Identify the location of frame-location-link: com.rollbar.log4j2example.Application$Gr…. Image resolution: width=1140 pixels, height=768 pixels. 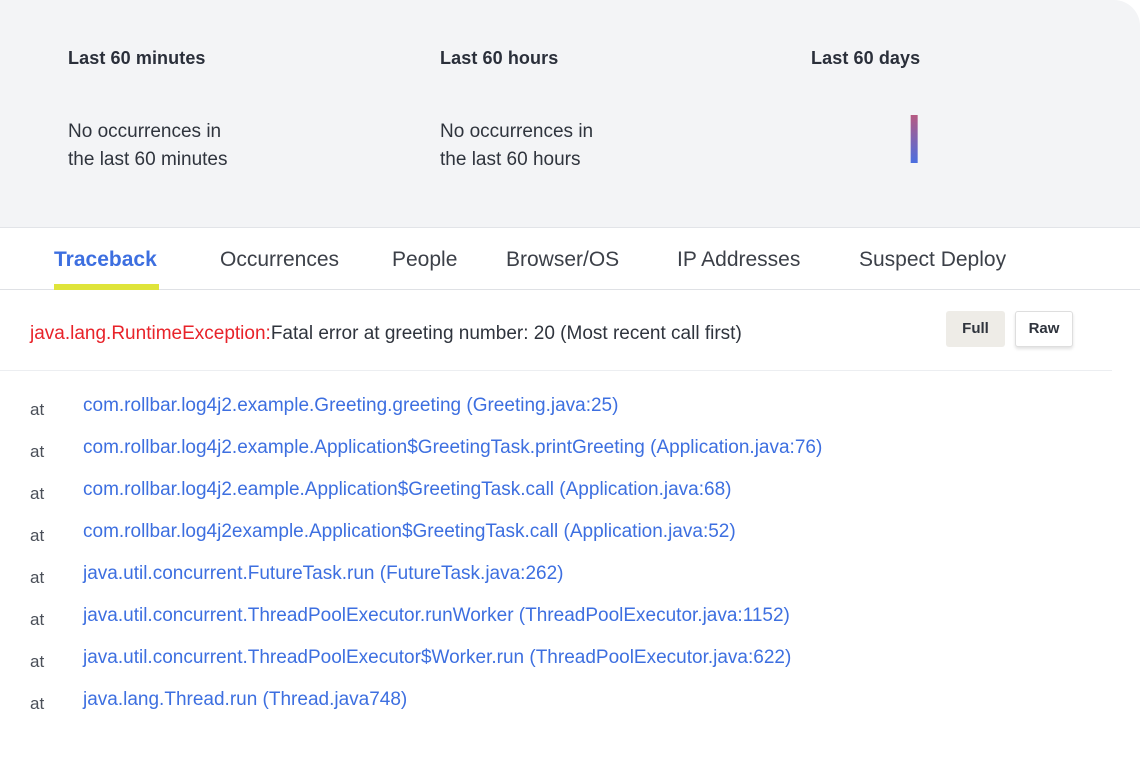
(409, 532).